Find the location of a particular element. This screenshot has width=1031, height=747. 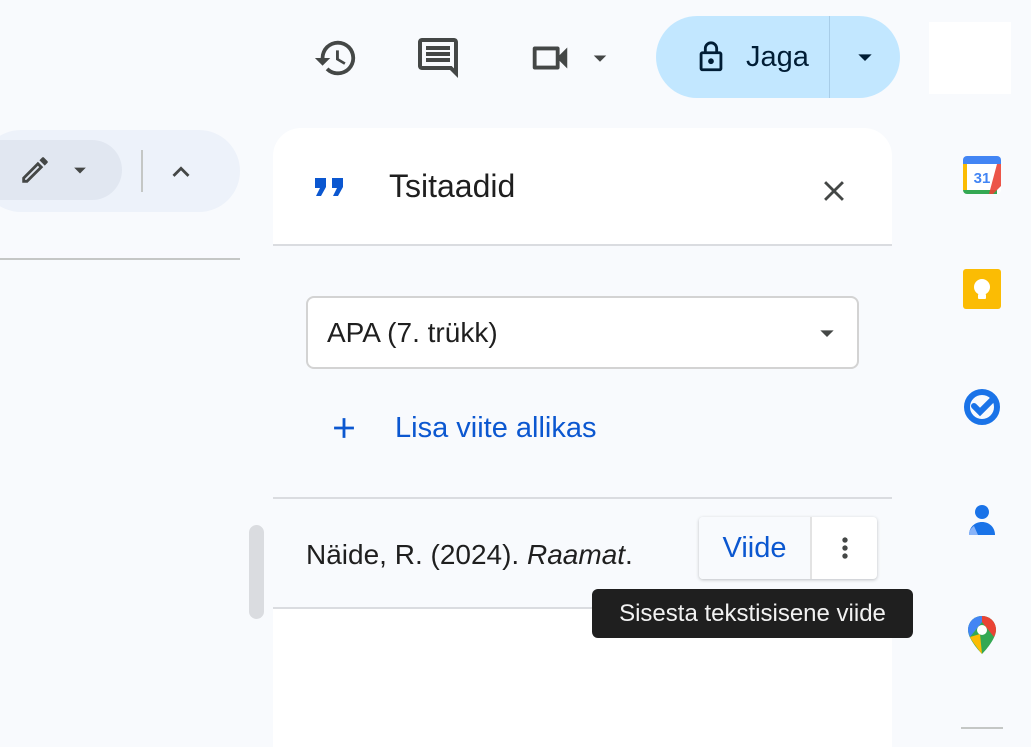

plus-icon is located at coordinates (344, 428).